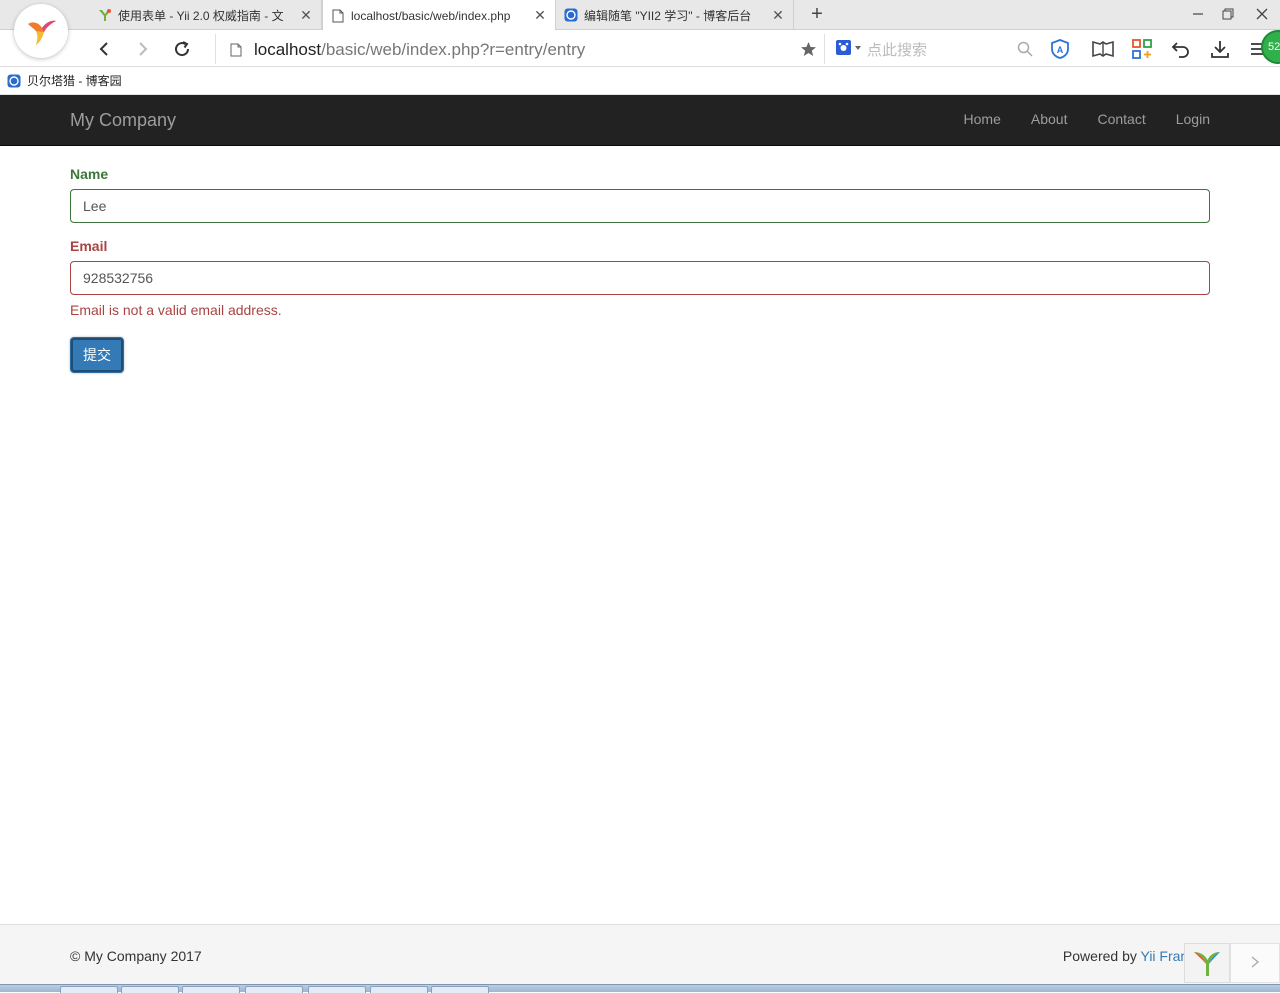 The image size is (1280, 993). What do you see at coordinates (288, 49) in the screenshot?
I see `address-host: localhost` at bounding box center [288, 49].